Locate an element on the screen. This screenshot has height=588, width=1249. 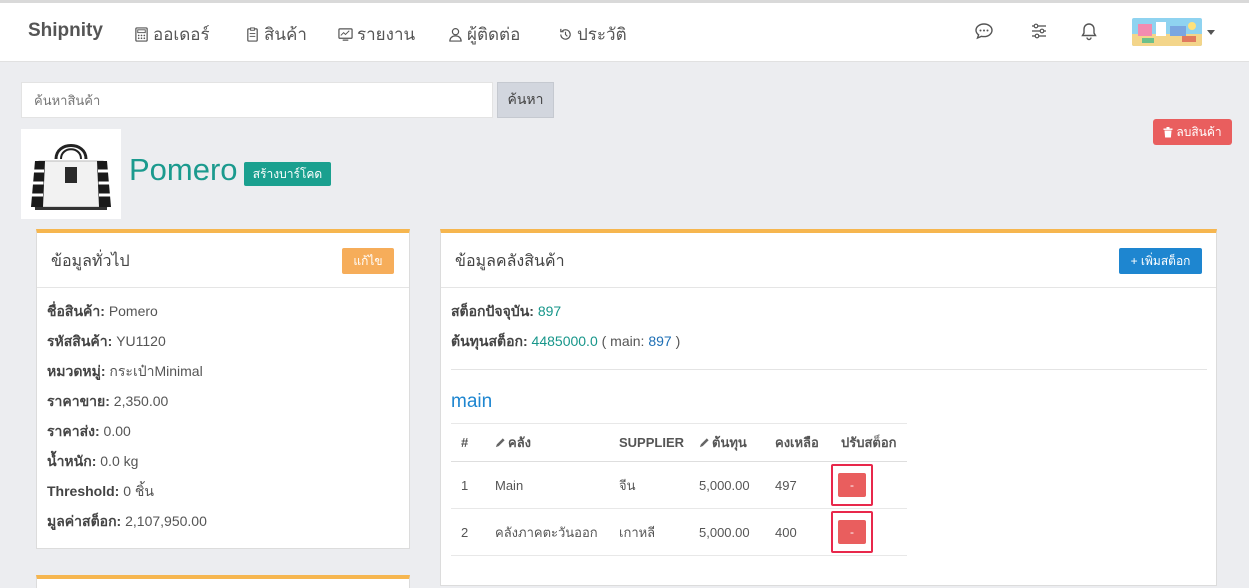
info-label: ราคาส่ง: is located at coordinates (73, 431).